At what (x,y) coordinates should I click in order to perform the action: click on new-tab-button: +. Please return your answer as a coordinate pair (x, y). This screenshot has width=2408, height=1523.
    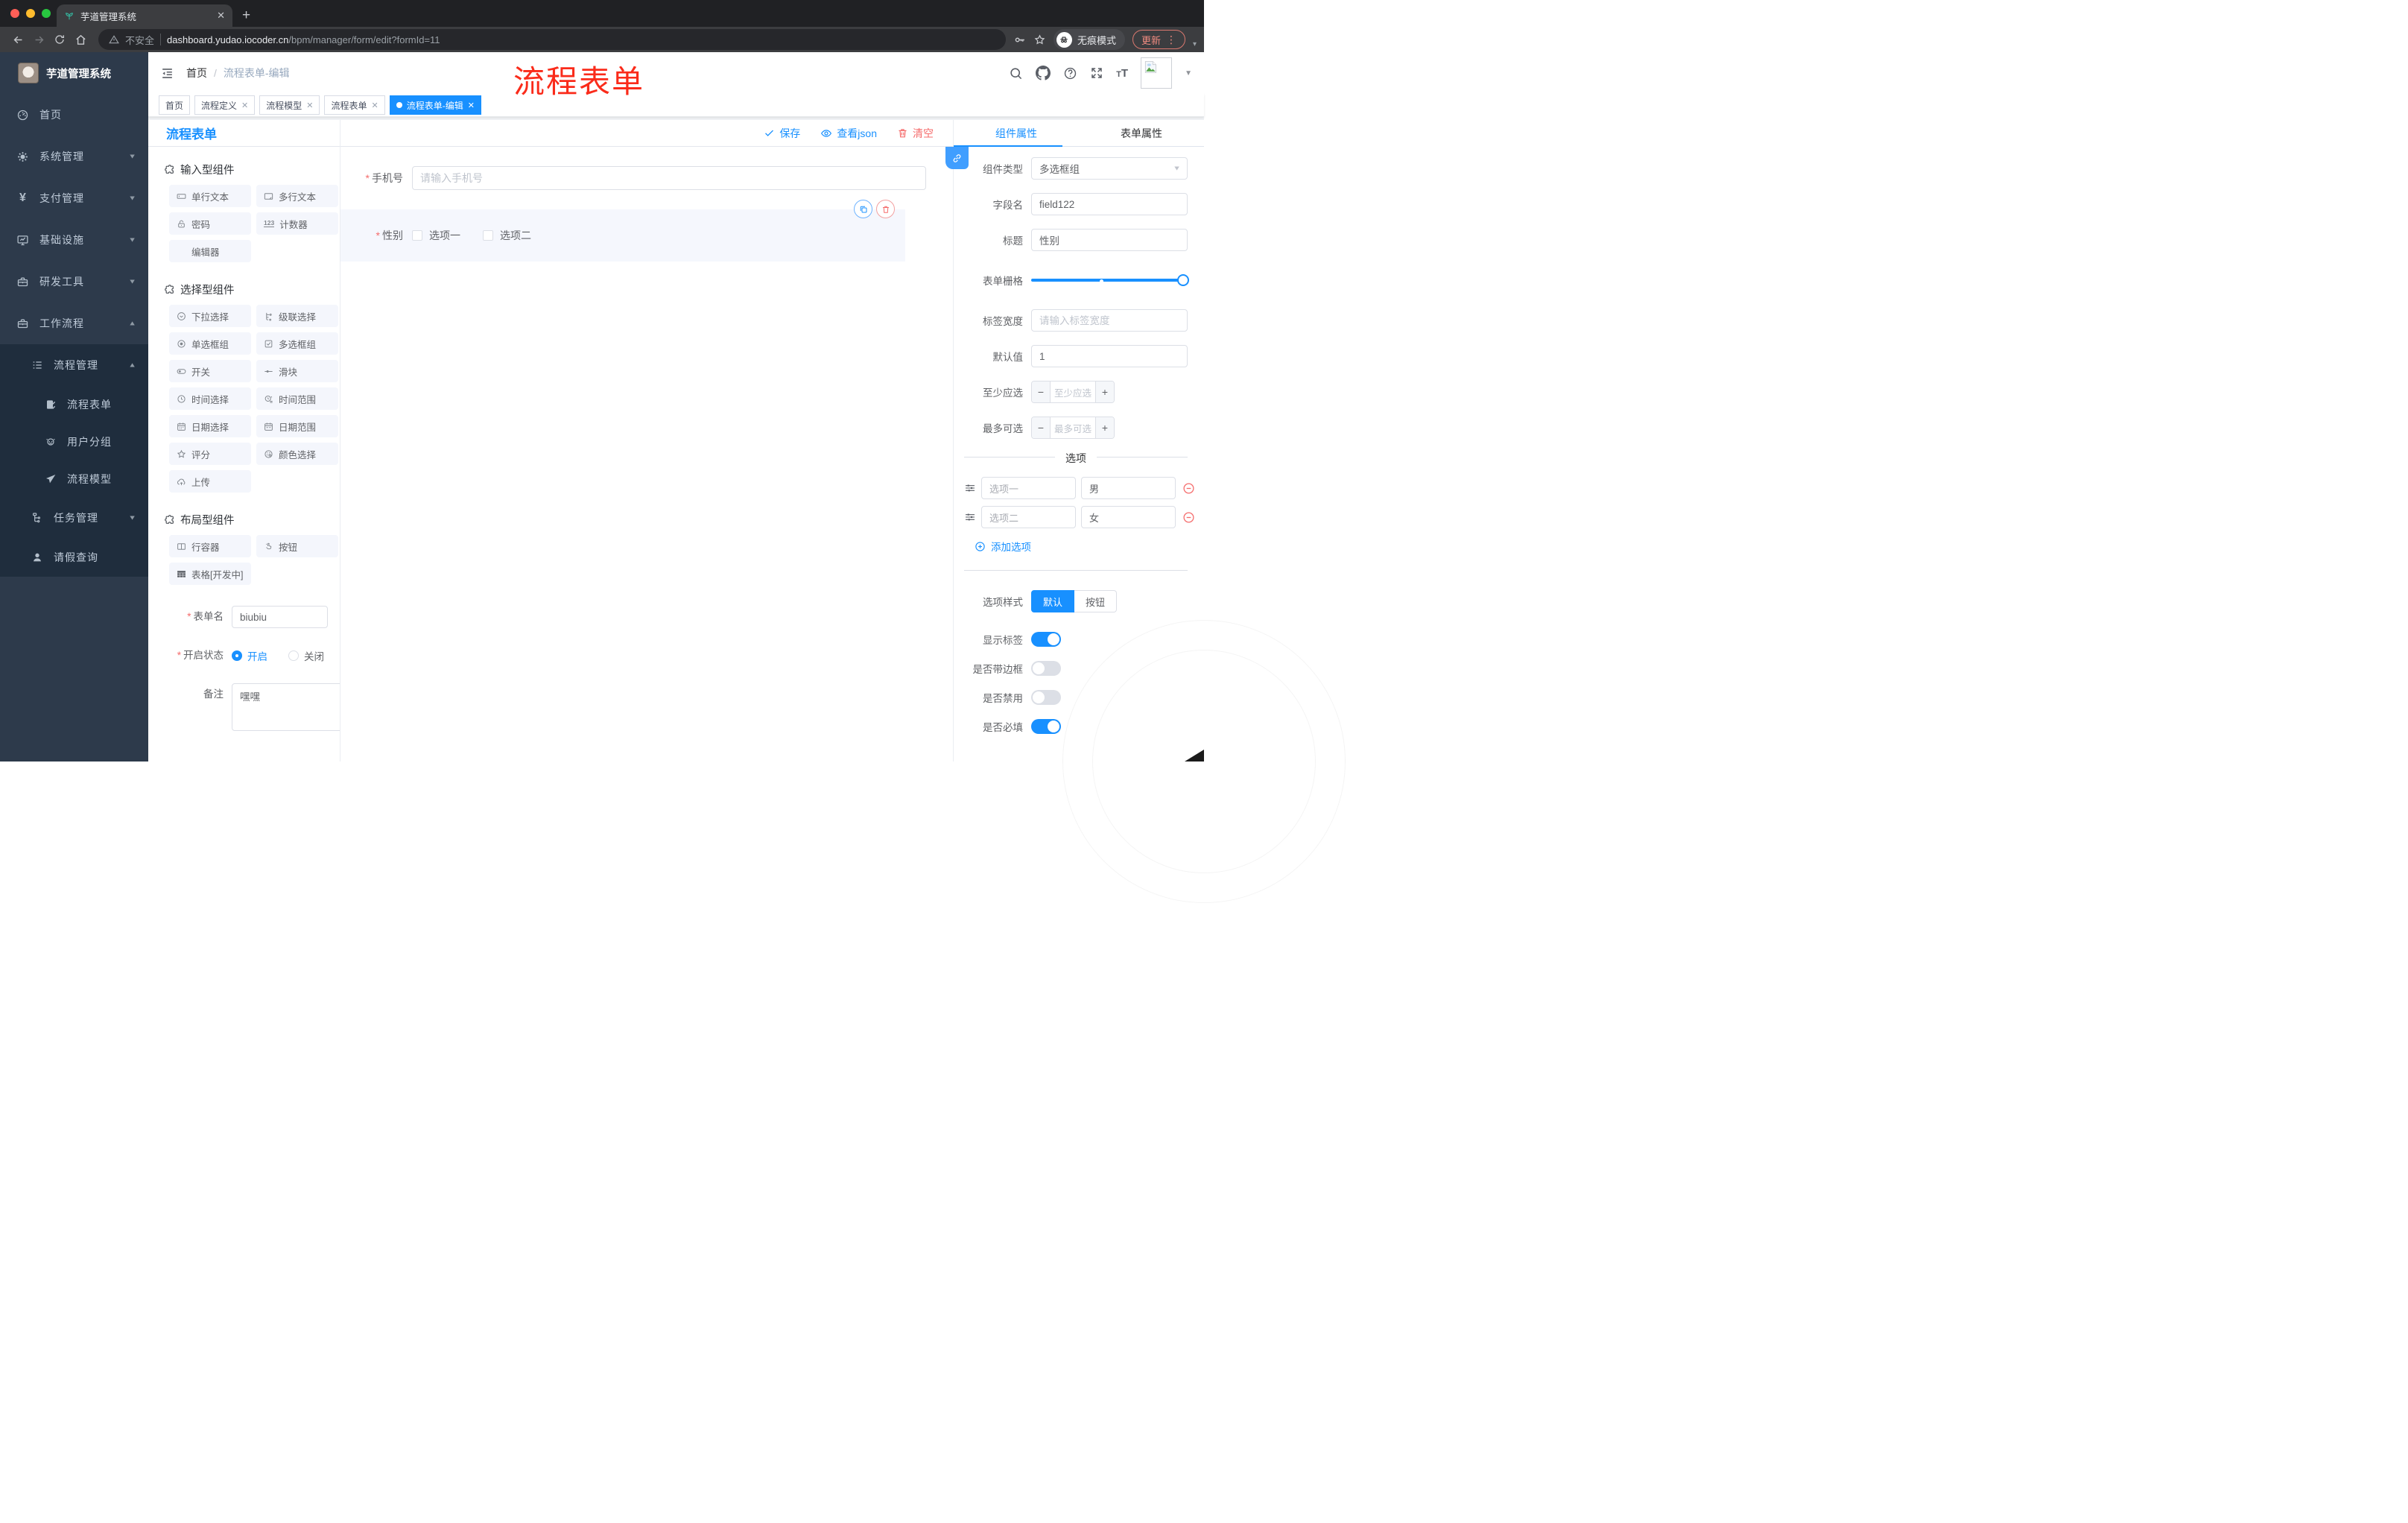
    Looking at the image, I should click on (246, 16).